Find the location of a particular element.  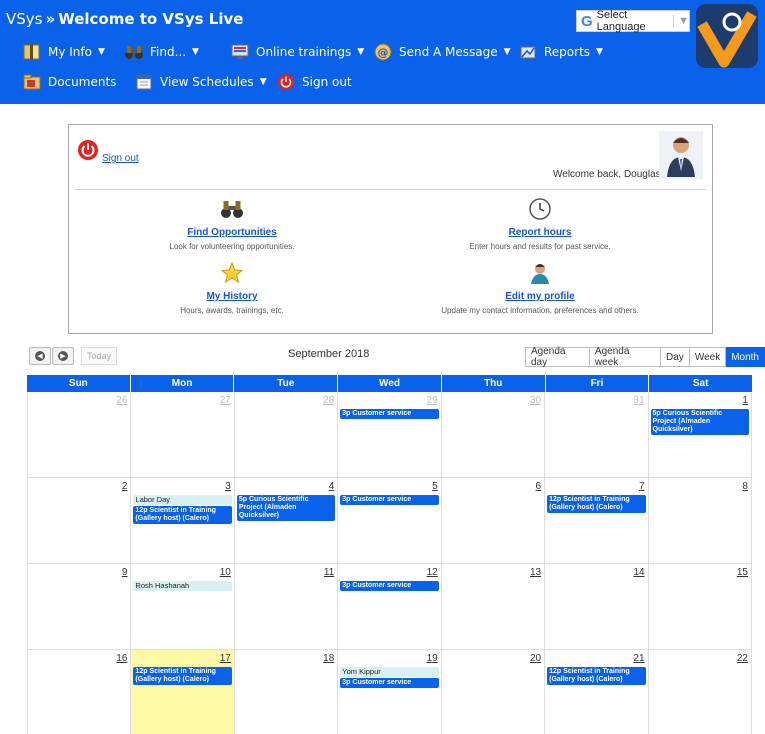

nav-find: Find... ▼ is located at coordinates (161, 52).